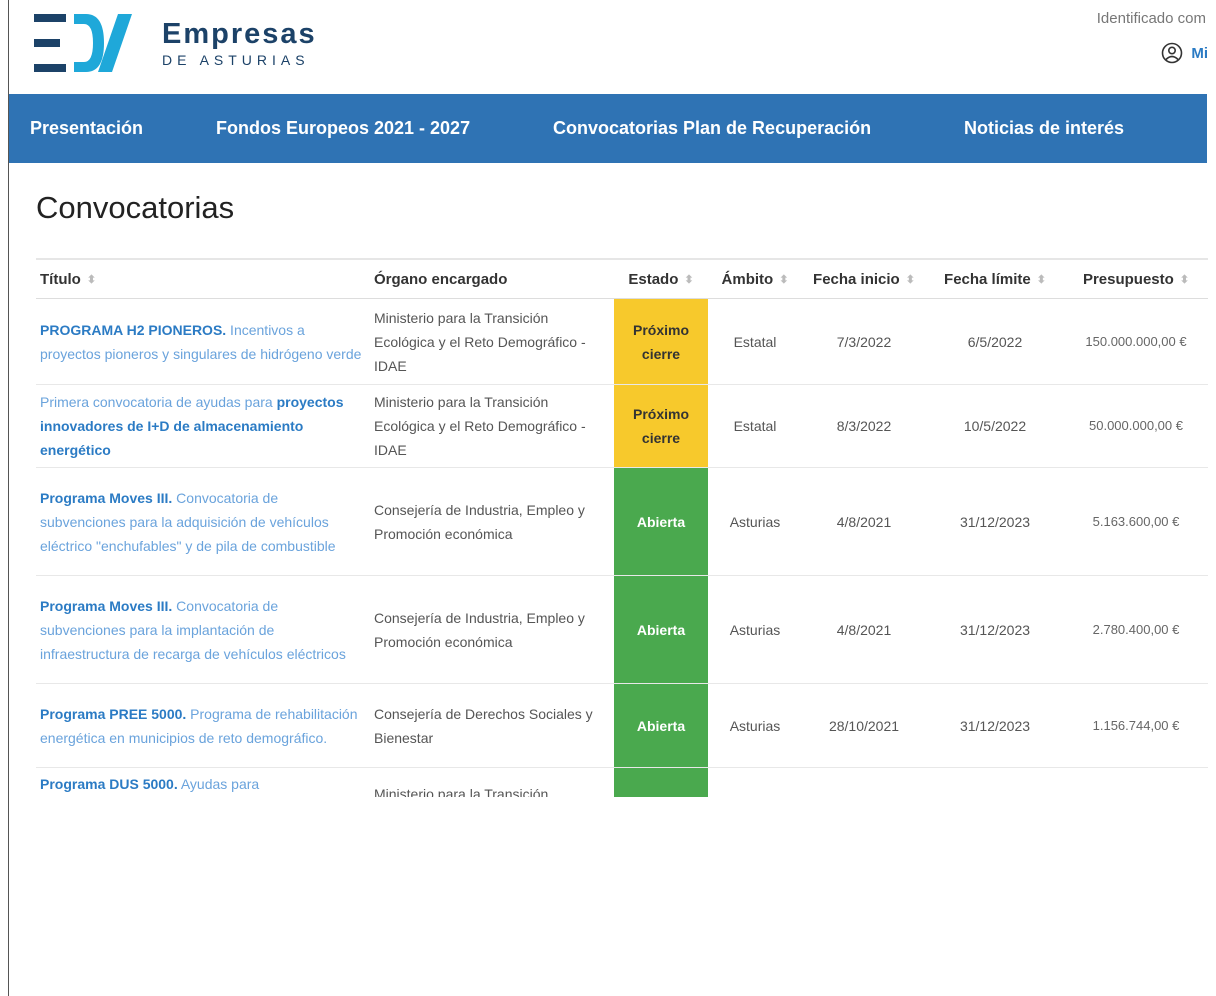  I want to click on column-header-presupuesto: Presupuesto ⬍, so click(1136, 279).